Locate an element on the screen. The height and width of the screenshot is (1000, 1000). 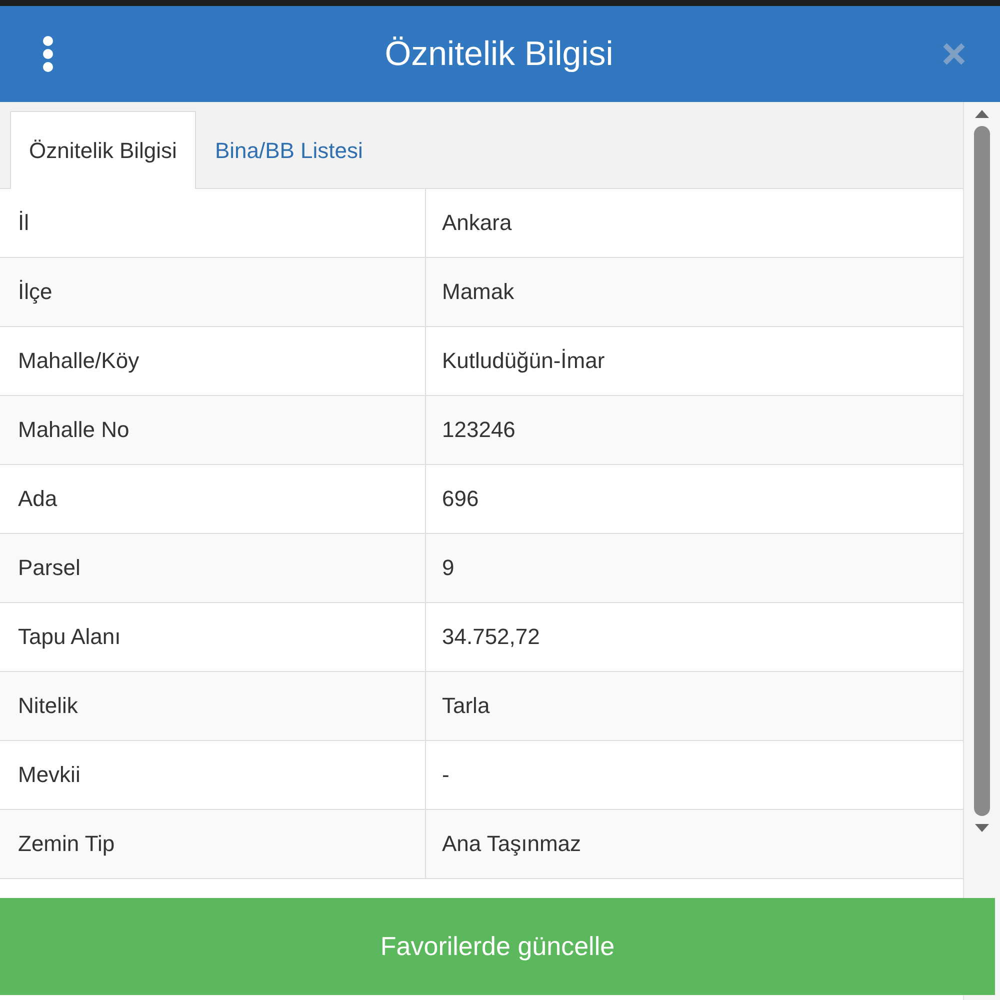
table-cell-text: Ada is located at coordinates (37, 499).